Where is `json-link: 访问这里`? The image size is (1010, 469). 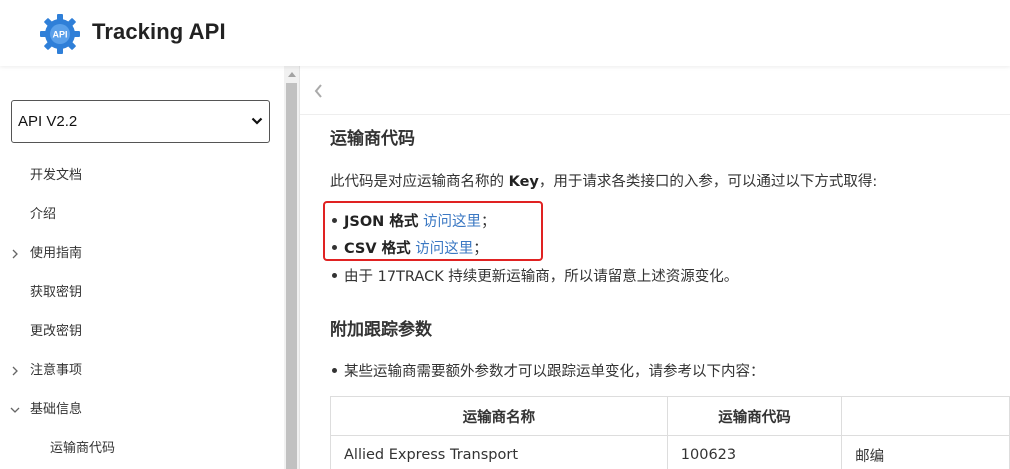 json-link: 访问这里 is located at coordinates (452, 222).